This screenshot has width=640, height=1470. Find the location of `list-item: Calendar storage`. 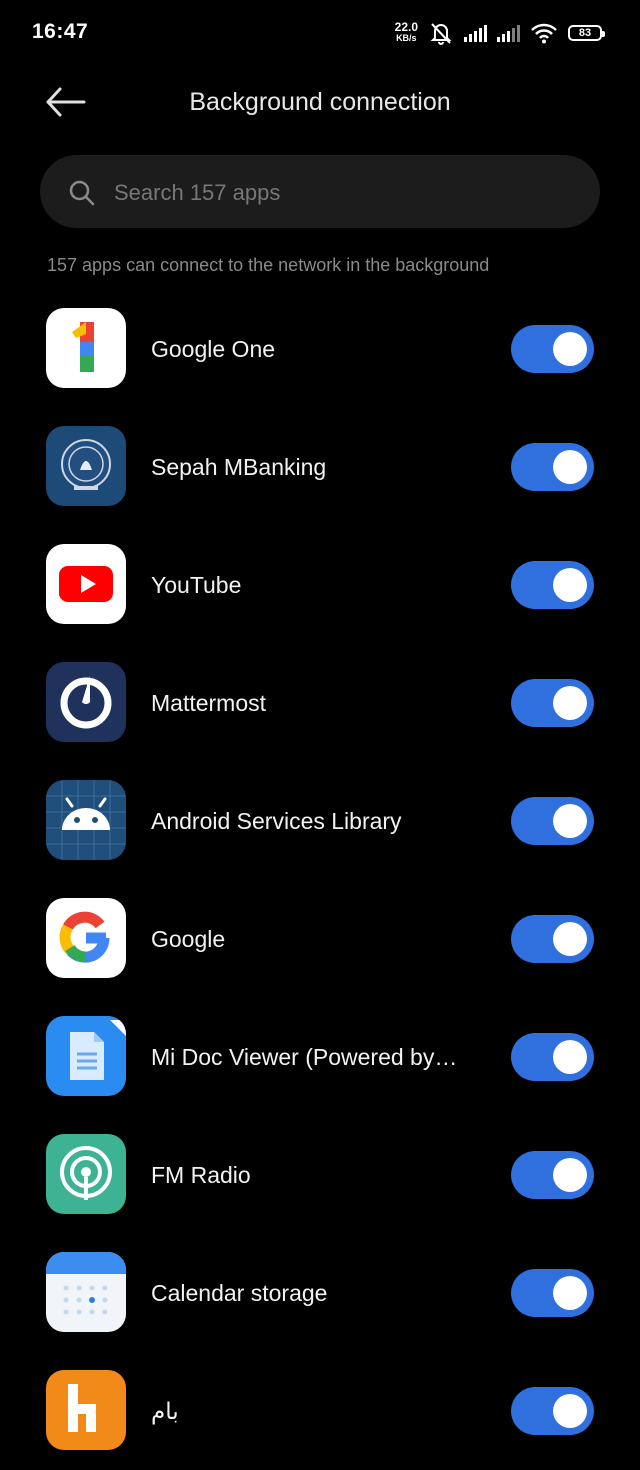

list-item: Calendar storage is located at coordinates (320, 1293).